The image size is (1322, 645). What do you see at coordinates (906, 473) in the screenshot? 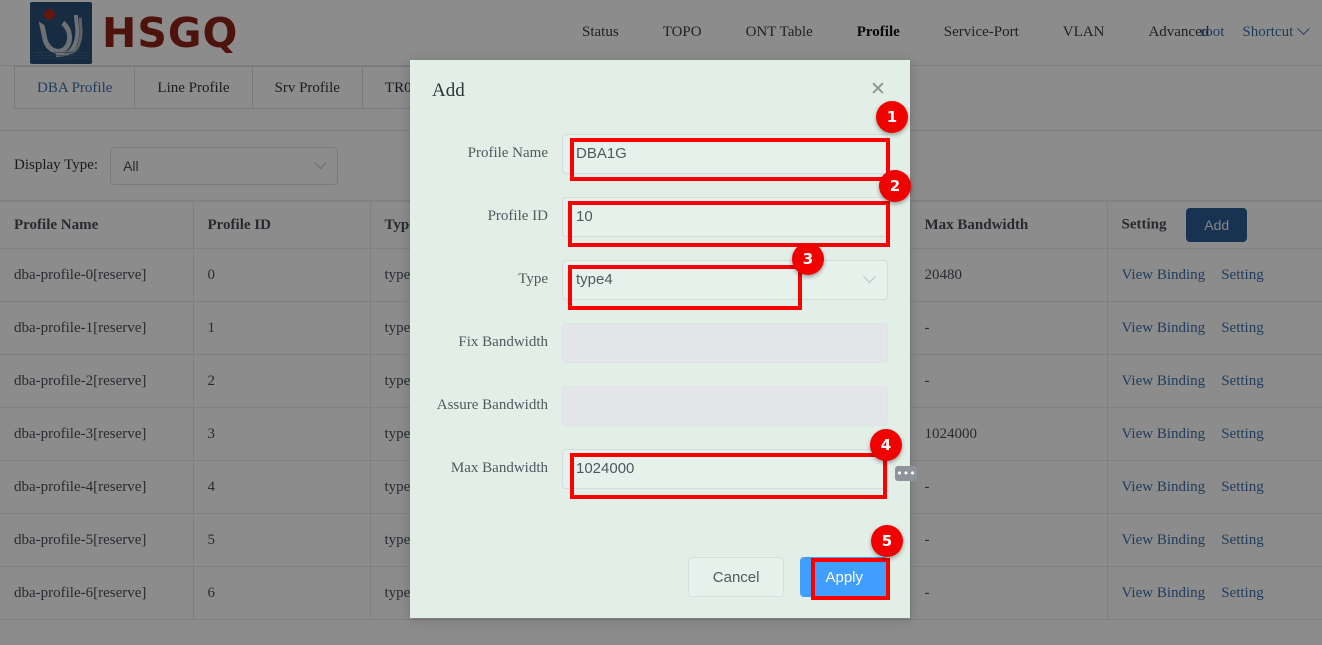
I see `ellipsis-chip: •••` at bounding box center [906, 473].